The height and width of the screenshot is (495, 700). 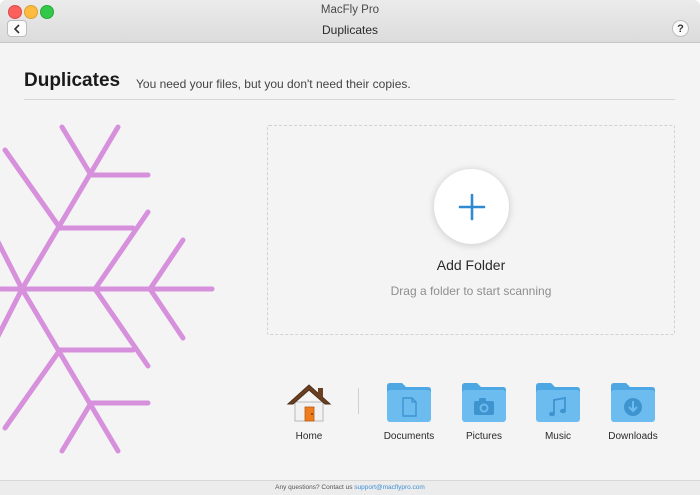 What do you see at coordinates (350, 21) in the screenshot?
I see `title-bar: MacFly Pro Duplicates ?` at bounding box center [350, 21].